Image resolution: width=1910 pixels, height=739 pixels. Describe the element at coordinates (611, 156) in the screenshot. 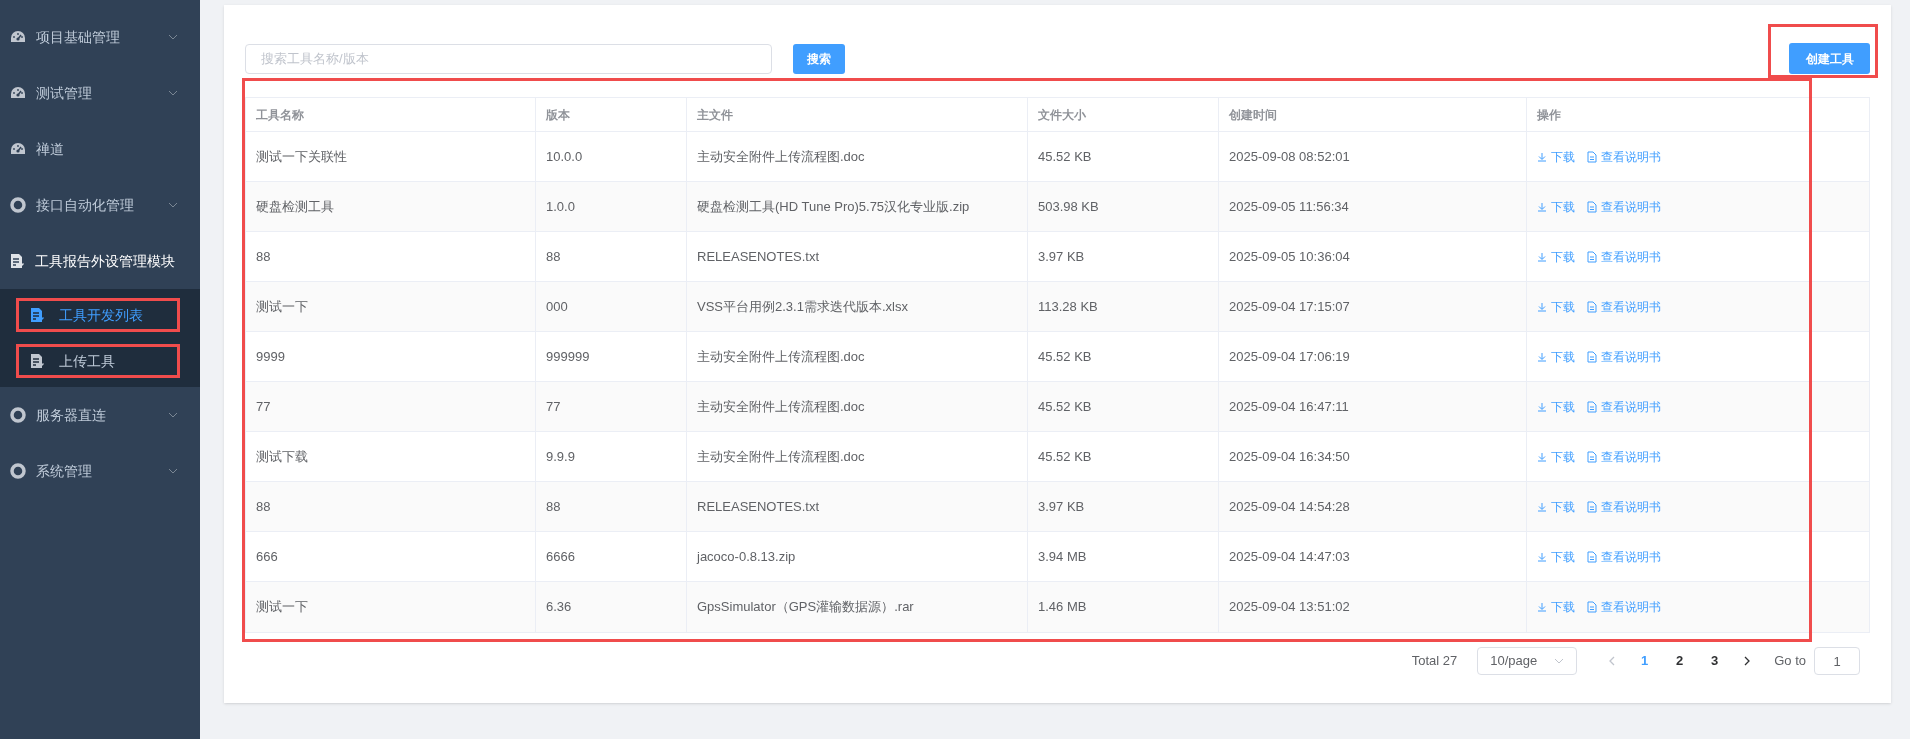

I see `table-cell: 10.0.0` at that location.